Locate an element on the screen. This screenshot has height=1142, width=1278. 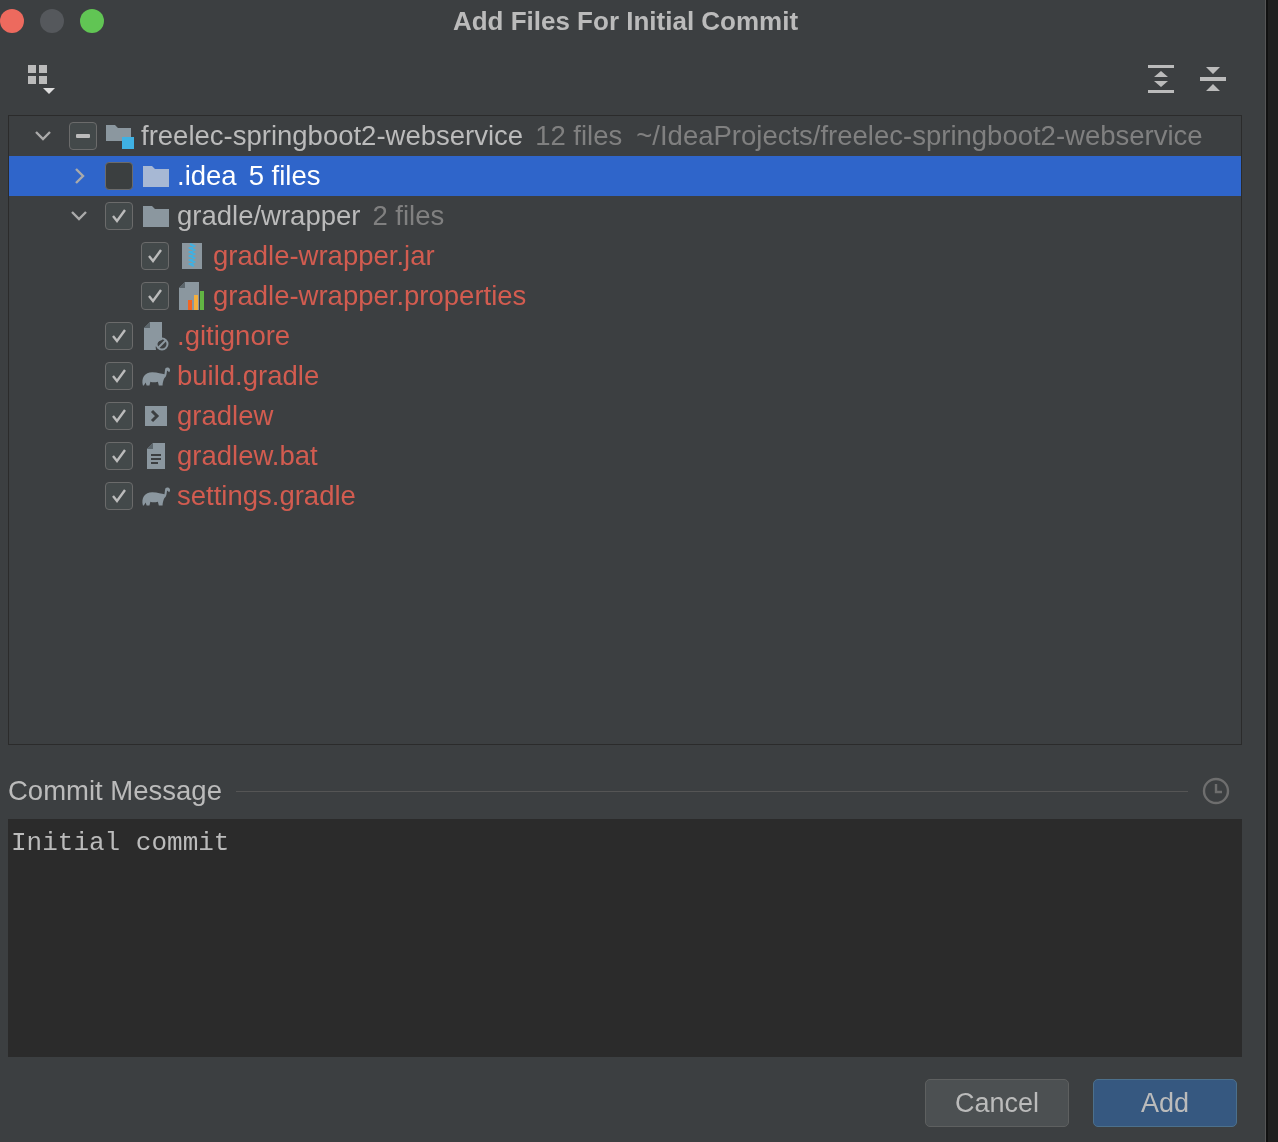
module-folder-icon is located at coordinates (120, 136).